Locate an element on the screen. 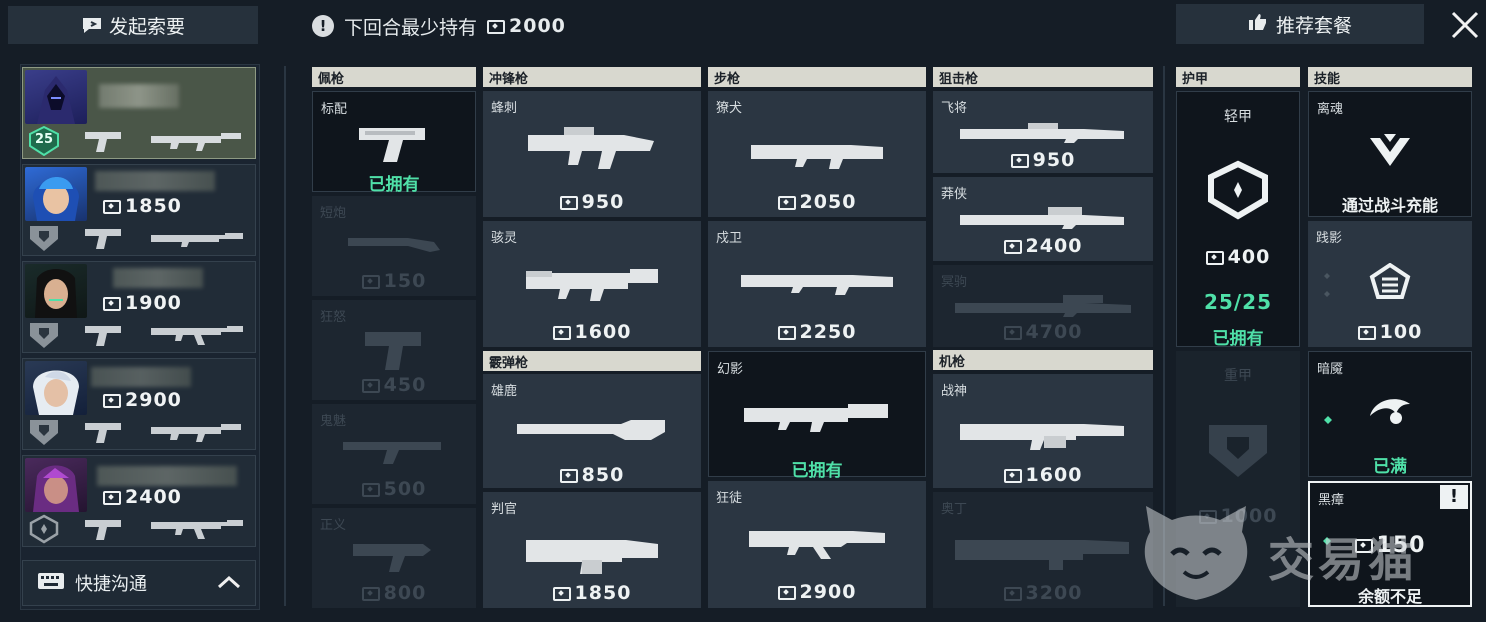 The image size is (1486, 622). weapon-cell-bucky: 雄鹿 850 is located at coordinates (592, 431).